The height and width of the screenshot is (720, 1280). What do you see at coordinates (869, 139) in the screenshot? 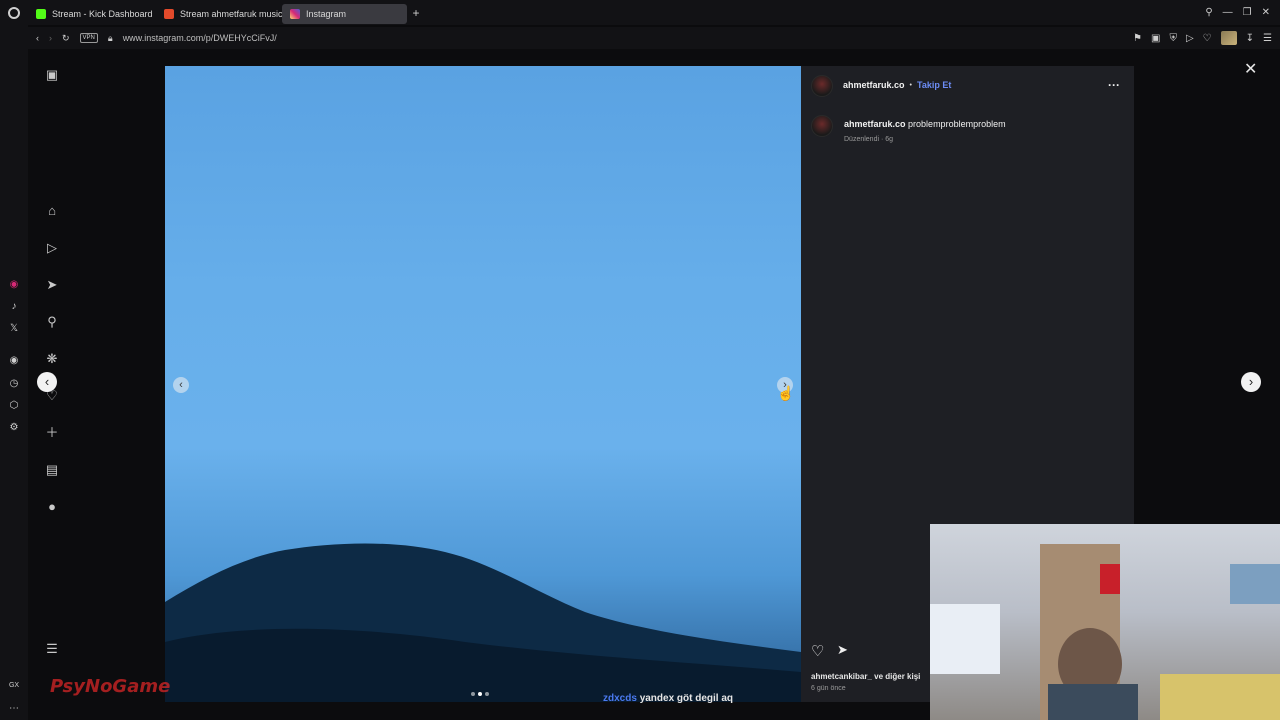
I see `caption-meta: Düzenlendi · 6g` at bounding box center [869, 139].